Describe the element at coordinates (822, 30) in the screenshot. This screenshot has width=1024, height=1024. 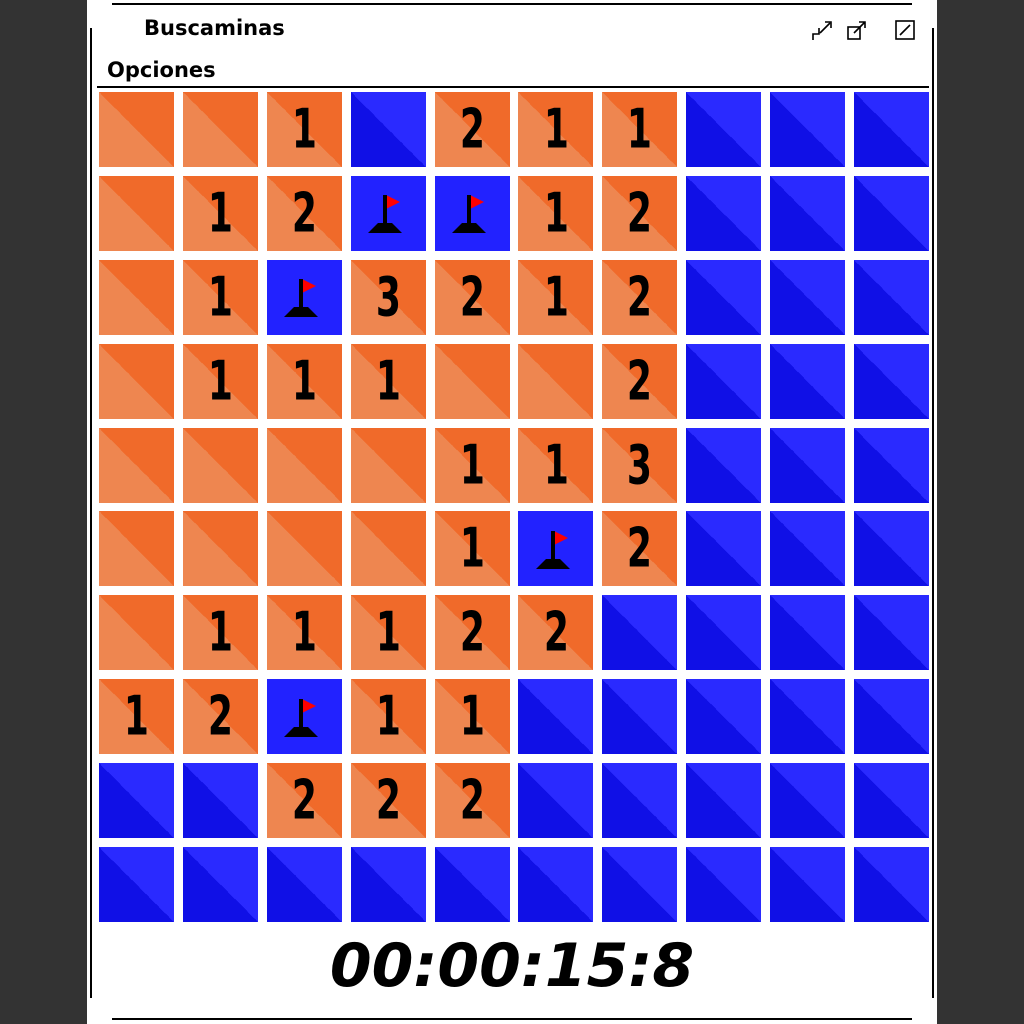
I see `minimize-button` at that location.